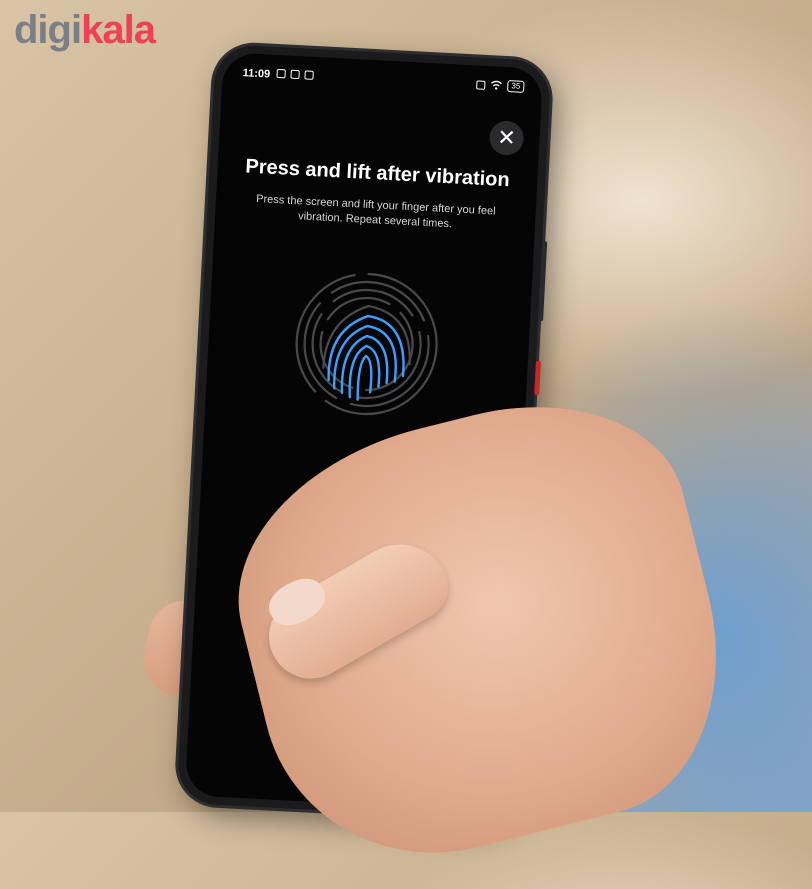 This screenshot has width=812, height=889. I want to click on system-icons: 35, so click(500, 85).